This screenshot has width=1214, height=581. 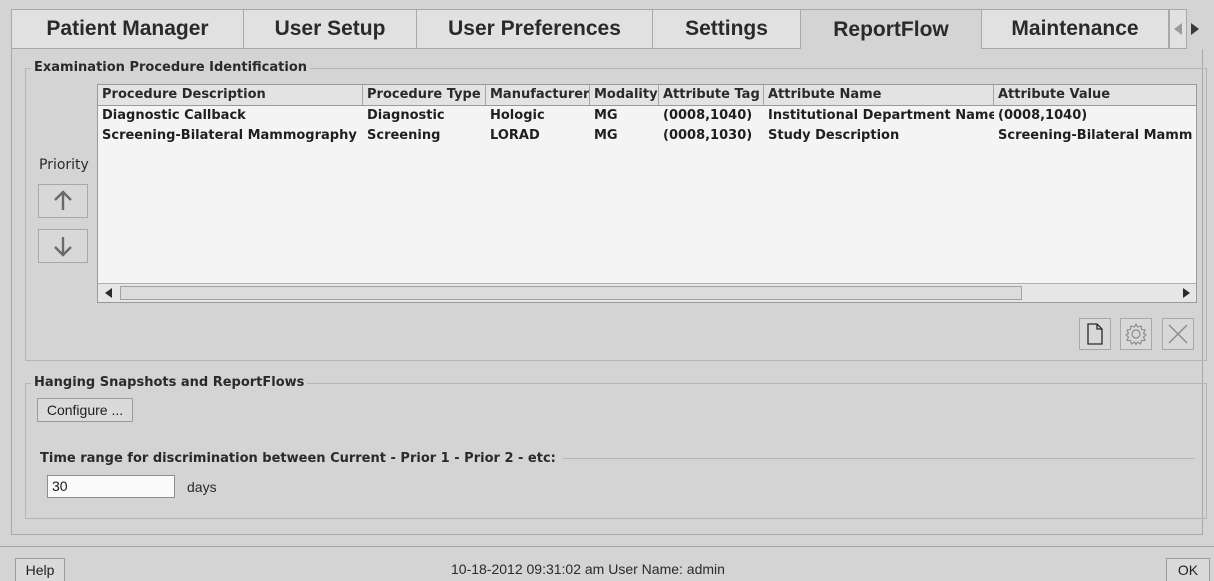 I want to click on scroll-right-button, so click(x=1186, y=293).